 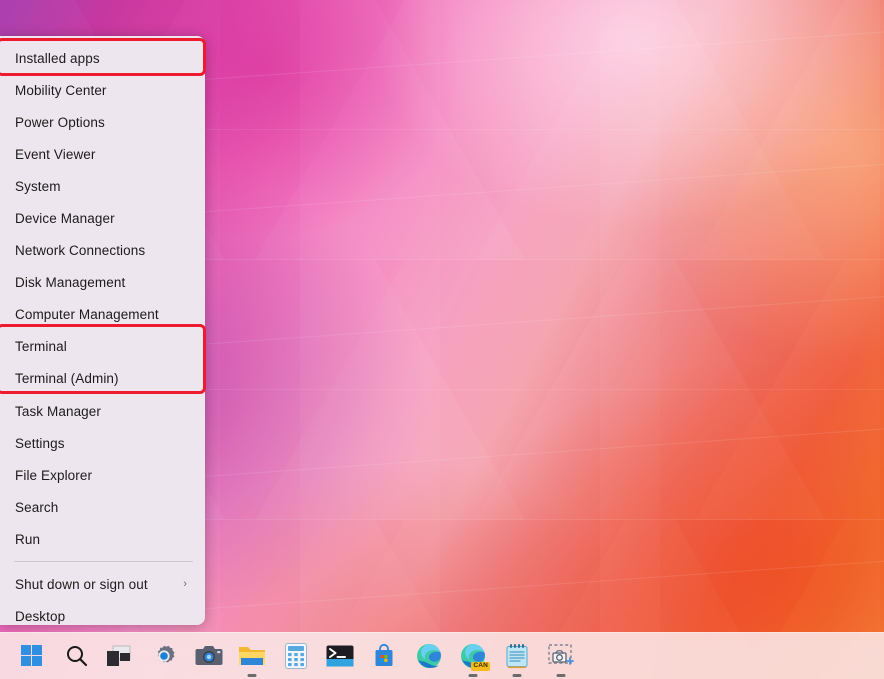 What do you see at coordinates (40, 443) in the screenshot?
I see `menu-item-label: Settings` at bounding box center [40, 443].